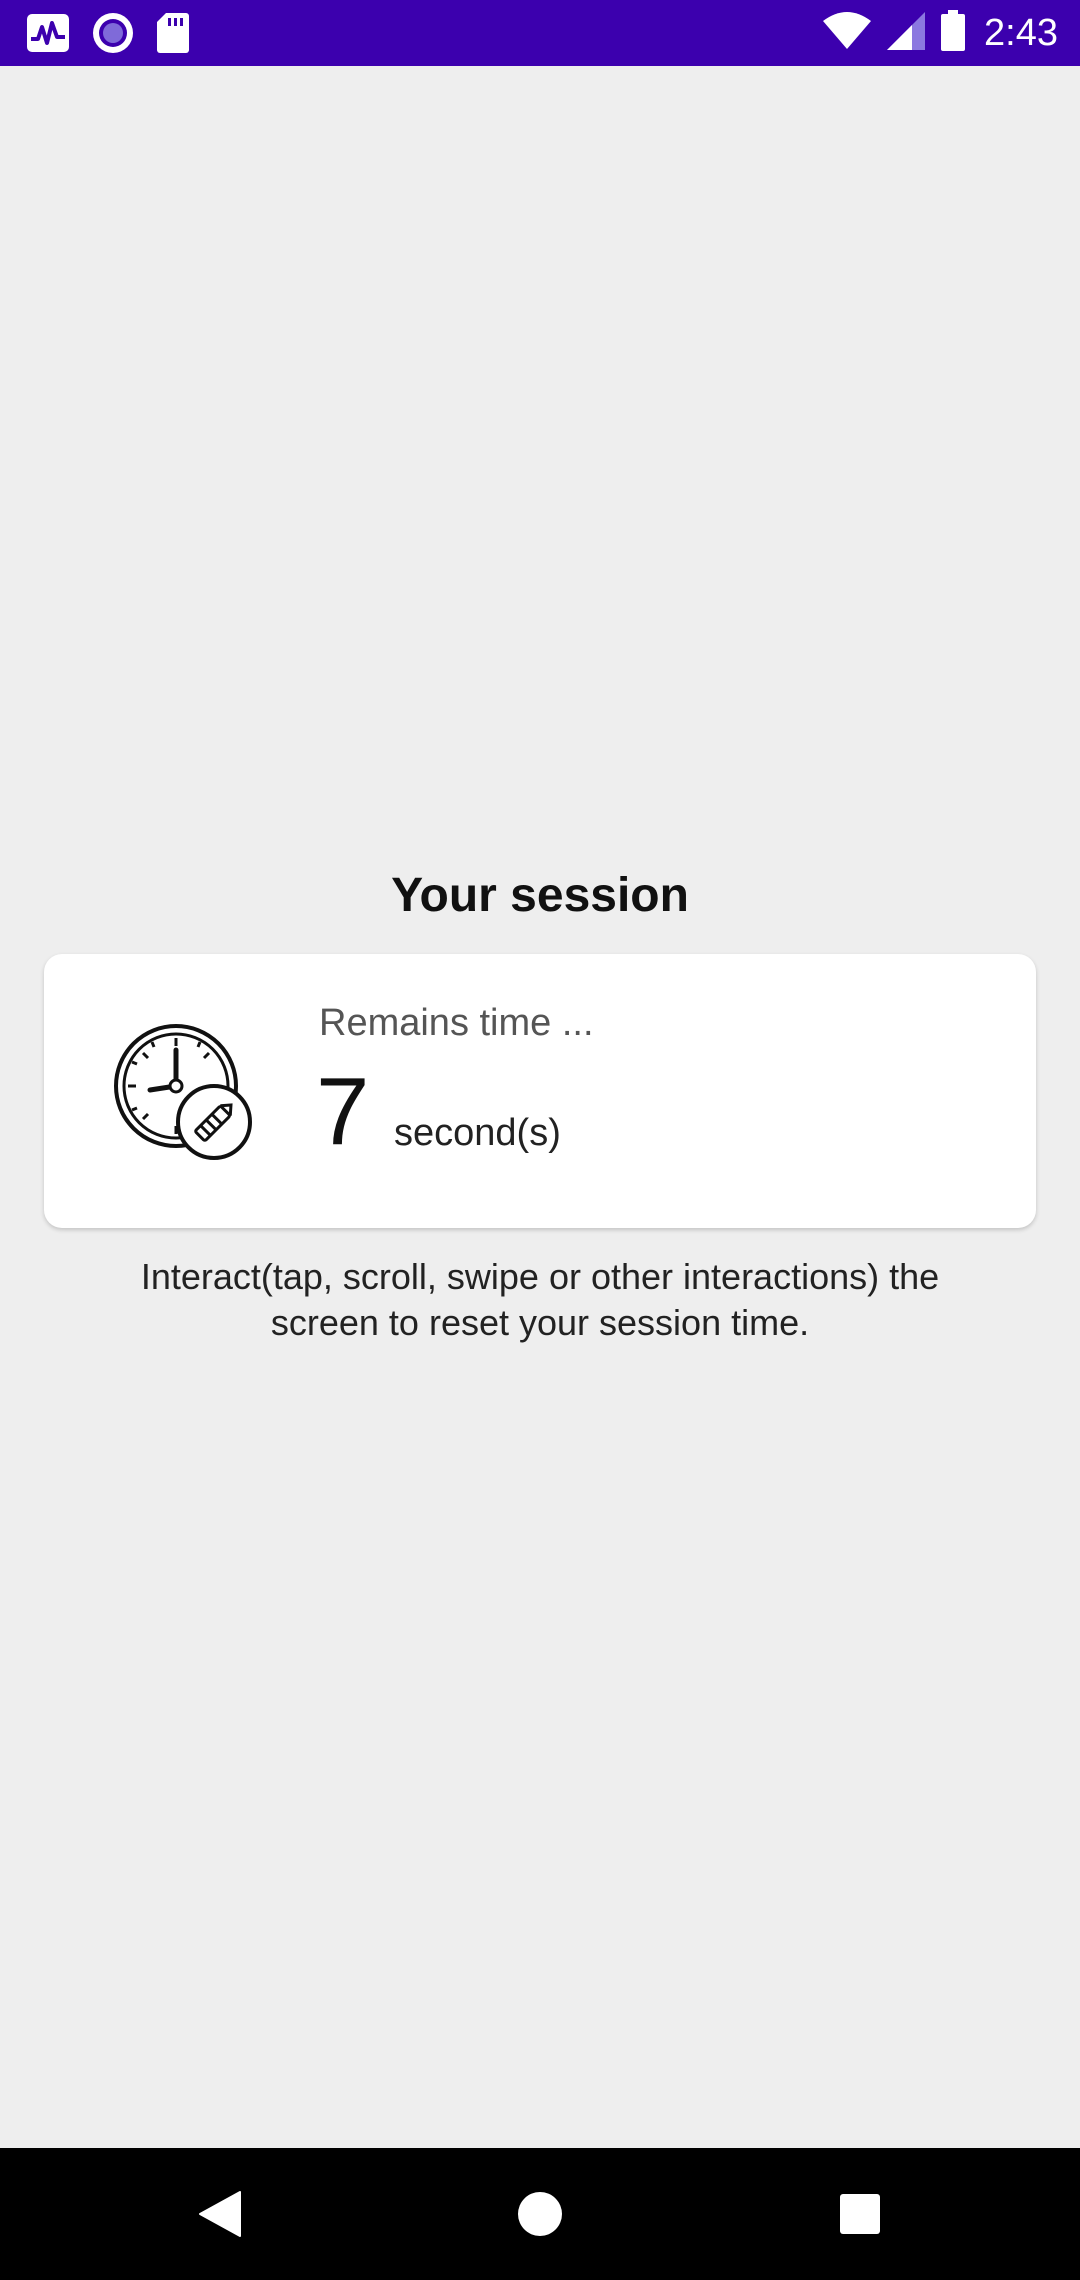 The height and width of the screenshot is (2280, 1080). What do you see at coordinates (343, 1111) in the screenshot?
I see `seconds-remaining-value: 7` at bounding box center [343, 1111].